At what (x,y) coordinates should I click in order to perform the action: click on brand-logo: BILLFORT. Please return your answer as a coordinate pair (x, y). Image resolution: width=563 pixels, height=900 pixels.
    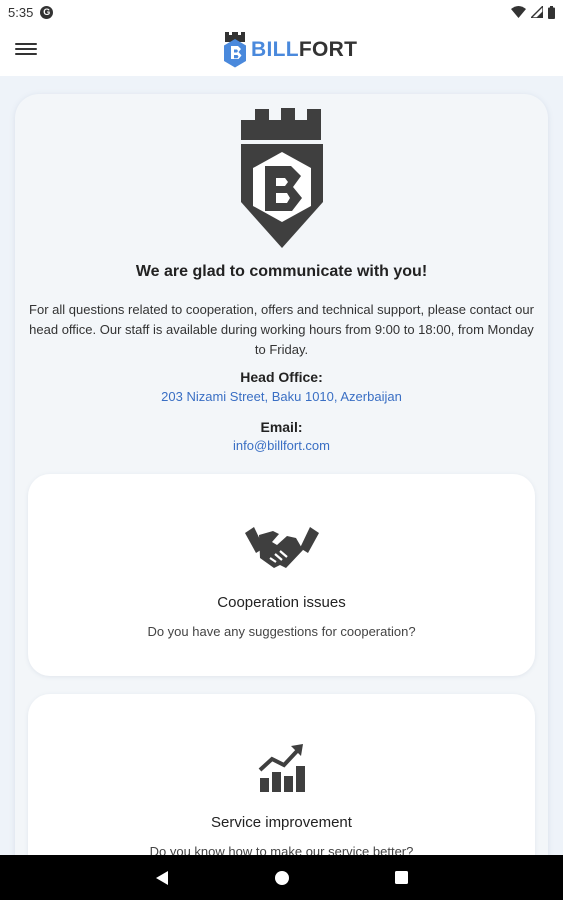
    Looking at the image, I should click on (289, 50).